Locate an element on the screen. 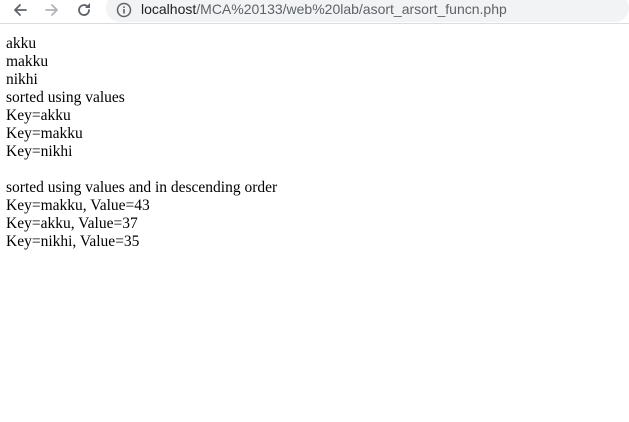  back-button is located at coordinates (20, 10).